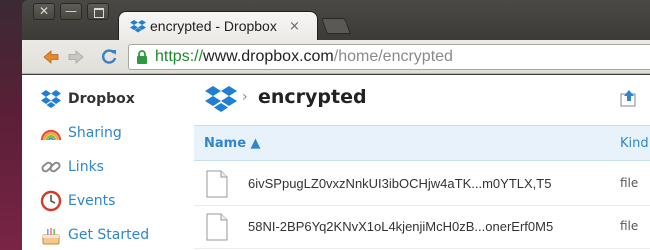 The width and height of the screenshot is (650, 250). I want to click on table-header: Name ▲ Kind, so click(422, 143).